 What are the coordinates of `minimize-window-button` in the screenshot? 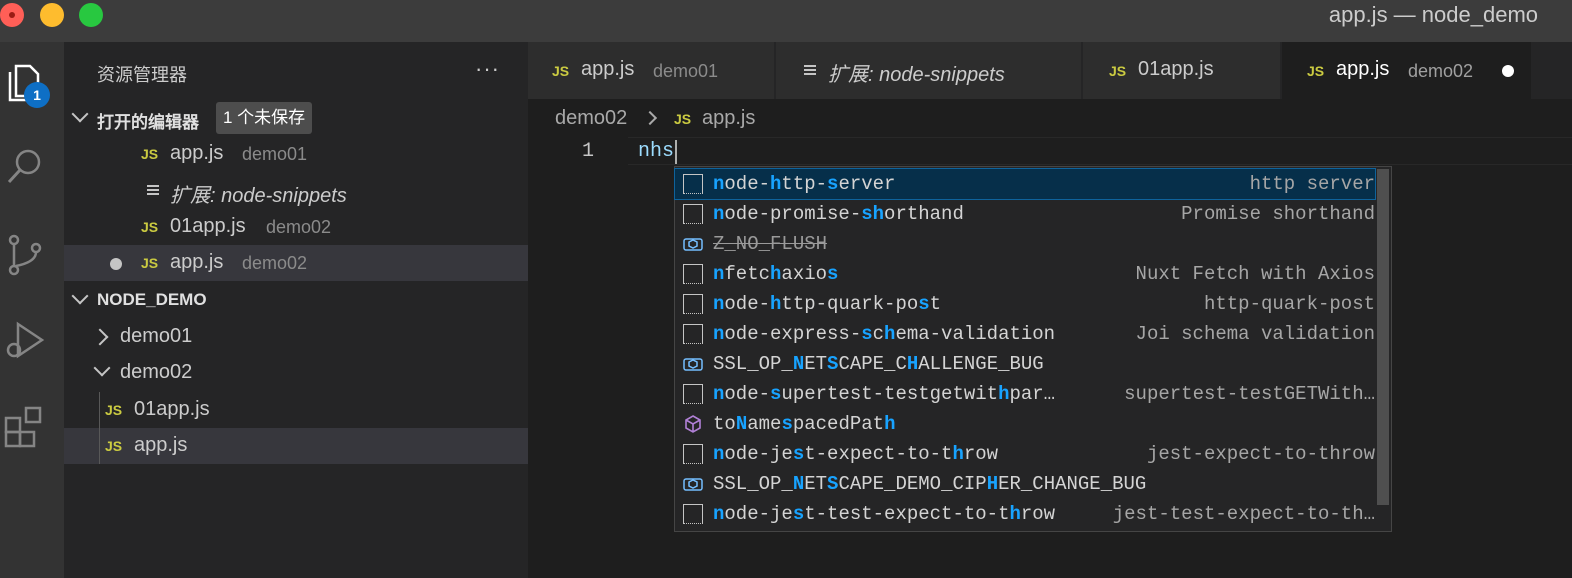 It's located at (52, 15).